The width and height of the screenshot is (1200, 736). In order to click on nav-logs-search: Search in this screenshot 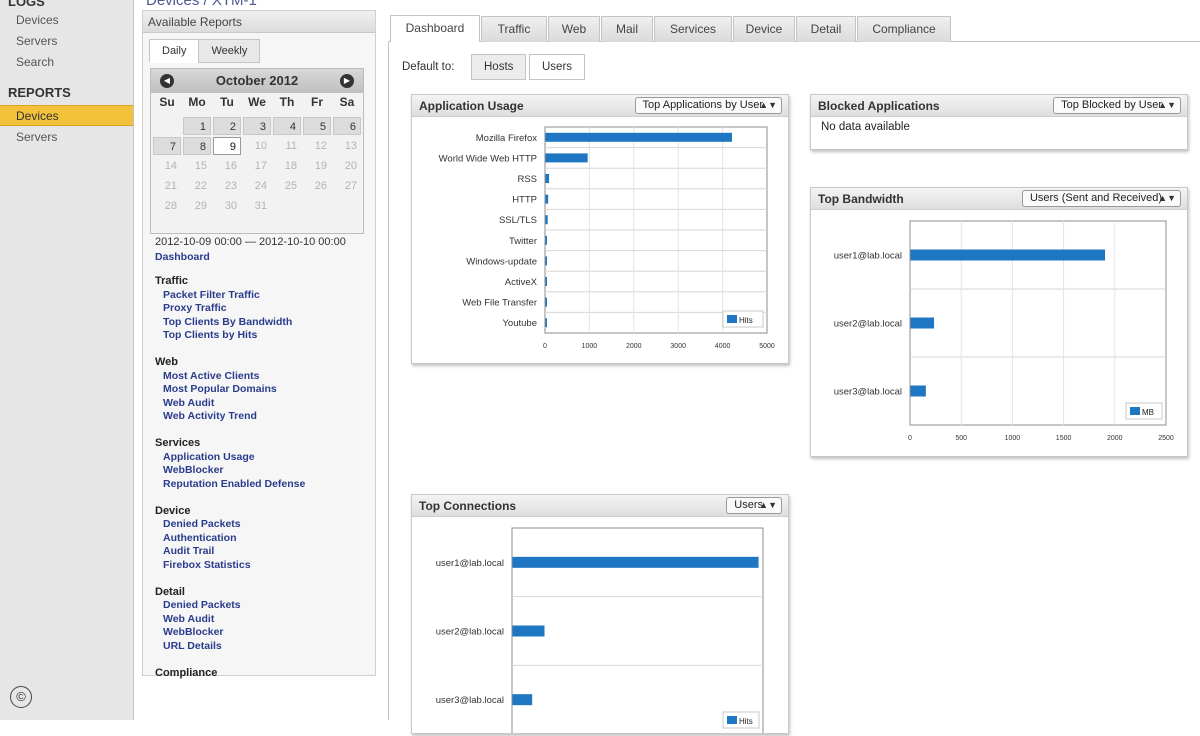, I will do `click(66, 62)`.